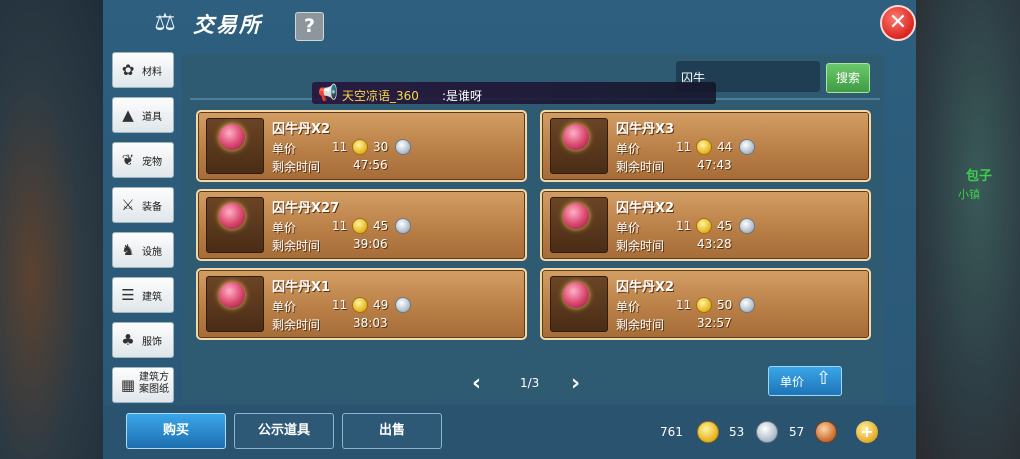 This screenshot has width=1020, height=459. What do you see at coordinates (143, 250) in the screenshot?
I see `category-facilities: ♞ 设施` at bounding box center [143, 250].